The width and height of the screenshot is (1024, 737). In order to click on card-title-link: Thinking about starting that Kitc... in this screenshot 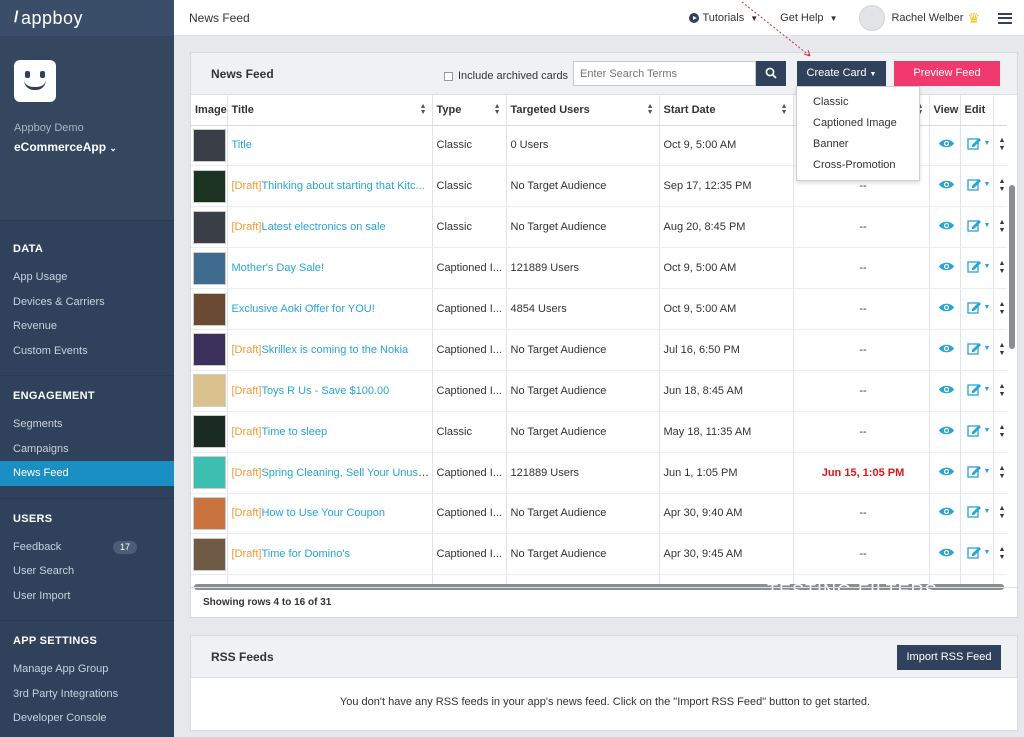, I will do `click(342, 186)`.